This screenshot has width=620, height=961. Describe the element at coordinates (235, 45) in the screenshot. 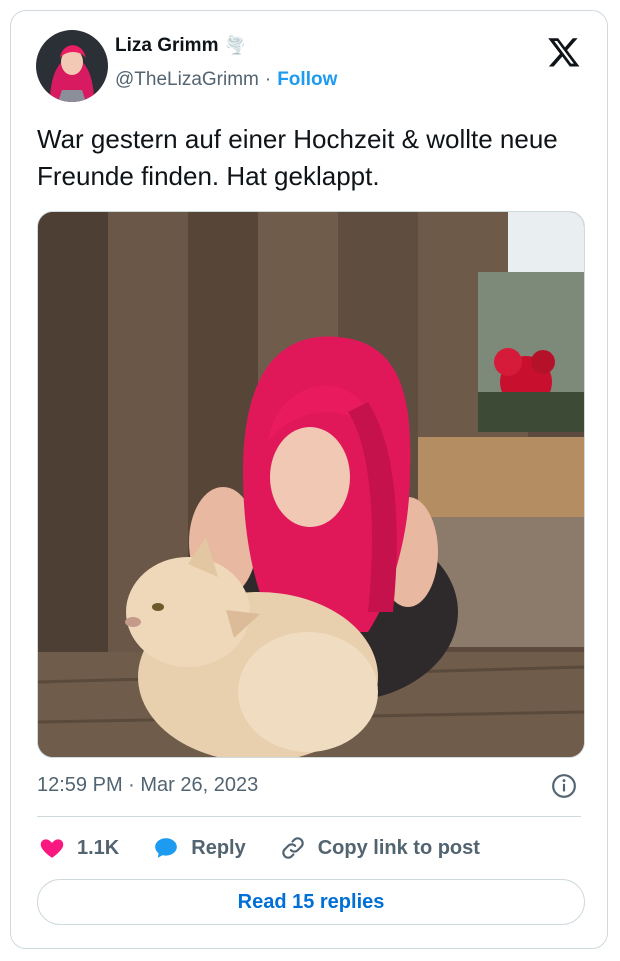

I see `tornado-emoji: 🌪️` at that location.